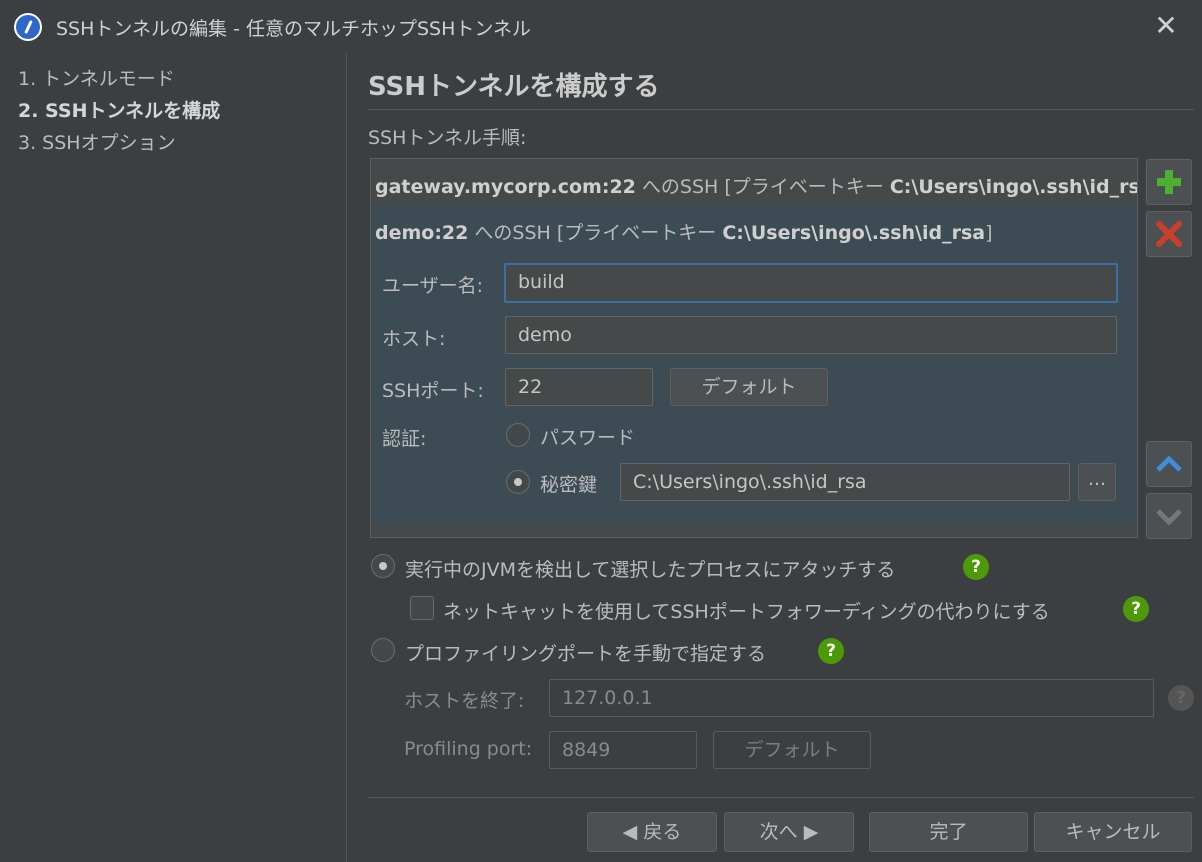  What do you see at coordinates (1166, 26) in the screenshot?
I see `close-icon: ✕` at bounding box center [1166, 26].